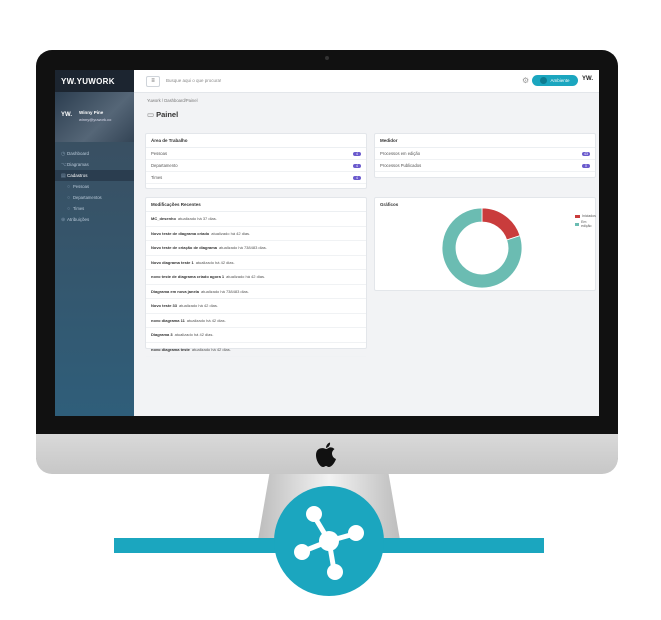  I want to click on user-email: winny@yuwork.co, so click(95, 119).